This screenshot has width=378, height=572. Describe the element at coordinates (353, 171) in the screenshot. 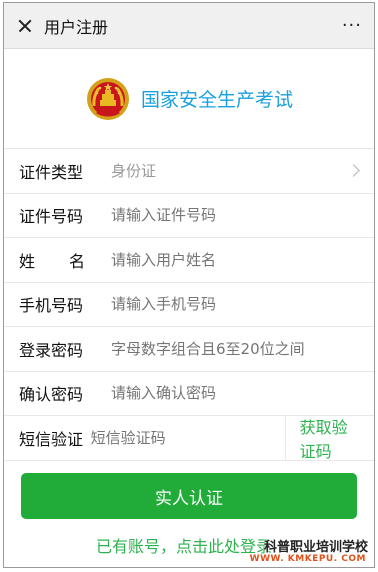

I see `chevron-right-icon` at that location.